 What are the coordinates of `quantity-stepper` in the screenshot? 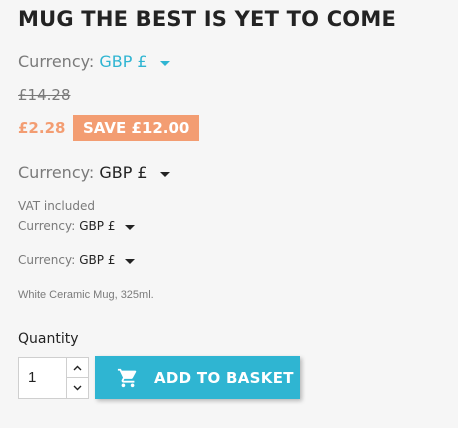 It's located at (77, 378).